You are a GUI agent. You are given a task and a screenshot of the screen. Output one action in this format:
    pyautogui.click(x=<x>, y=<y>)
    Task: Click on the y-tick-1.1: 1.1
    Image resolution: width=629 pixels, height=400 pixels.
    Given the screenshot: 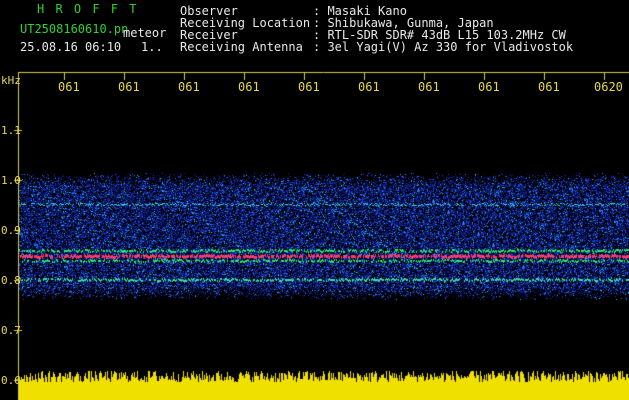 What is the action you would take?
    pyautogui.click(x=11, y=130)
    